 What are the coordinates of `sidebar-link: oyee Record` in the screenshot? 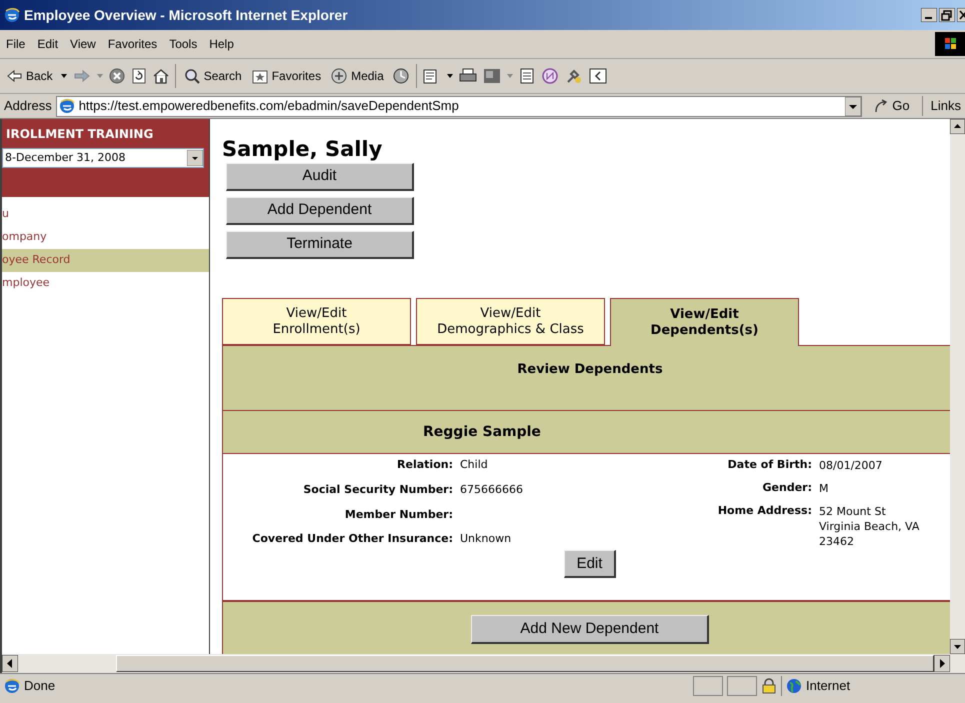 It's located at (105, 260).